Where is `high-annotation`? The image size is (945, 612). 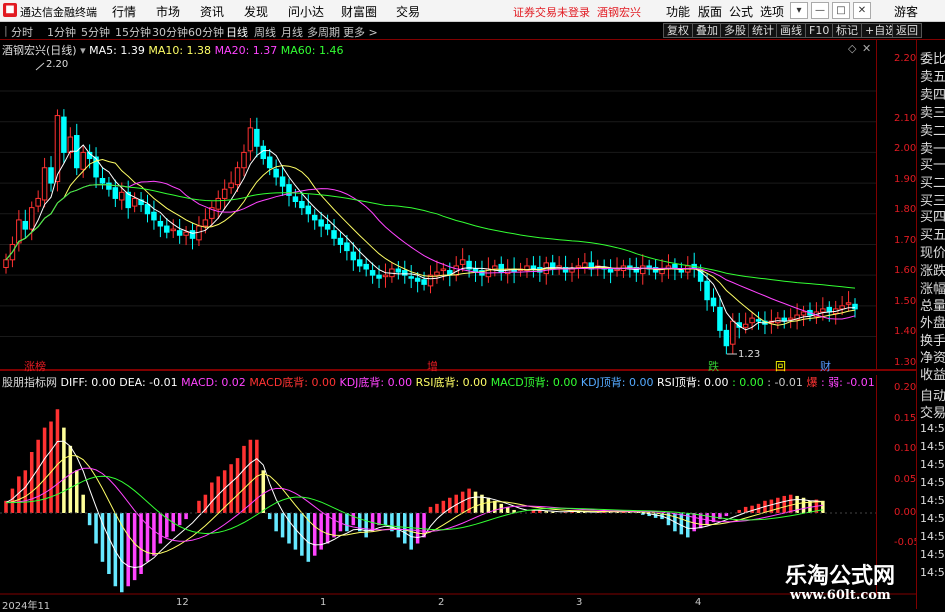
high-annotation is located at coordinates (40, 66).